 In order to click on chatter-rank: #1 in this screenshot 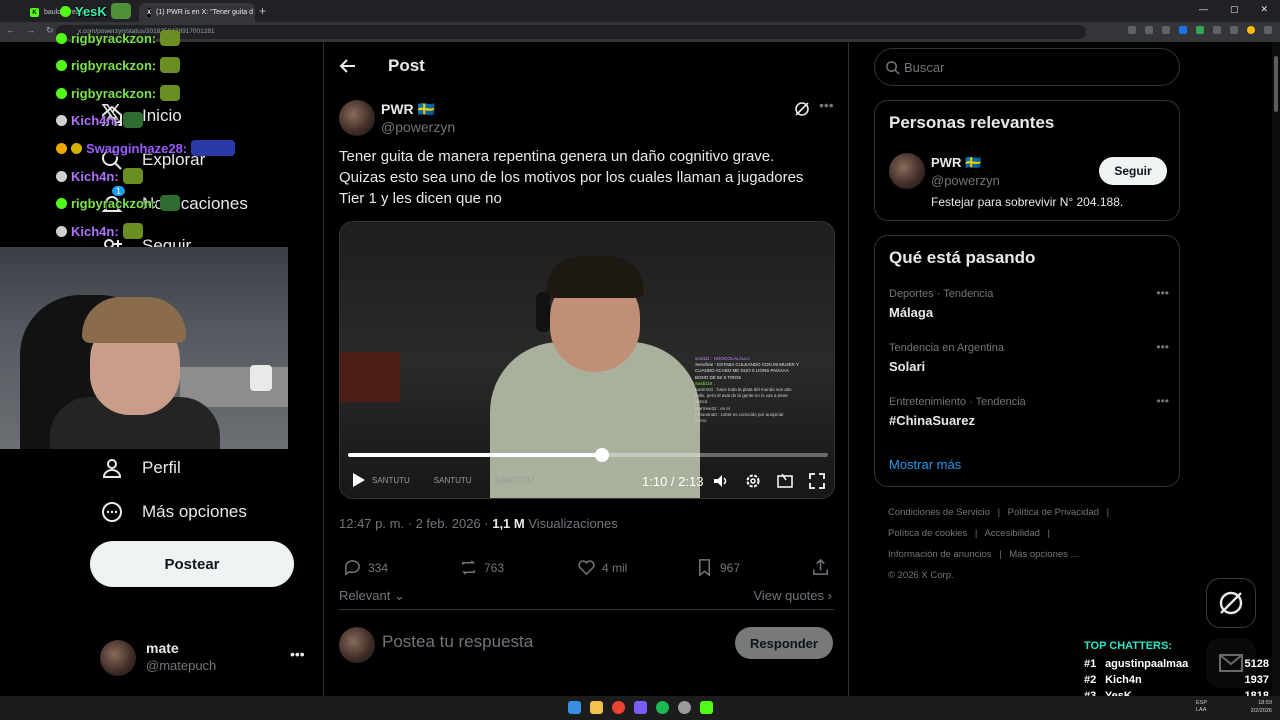, I will do `click(1090, 664)`.